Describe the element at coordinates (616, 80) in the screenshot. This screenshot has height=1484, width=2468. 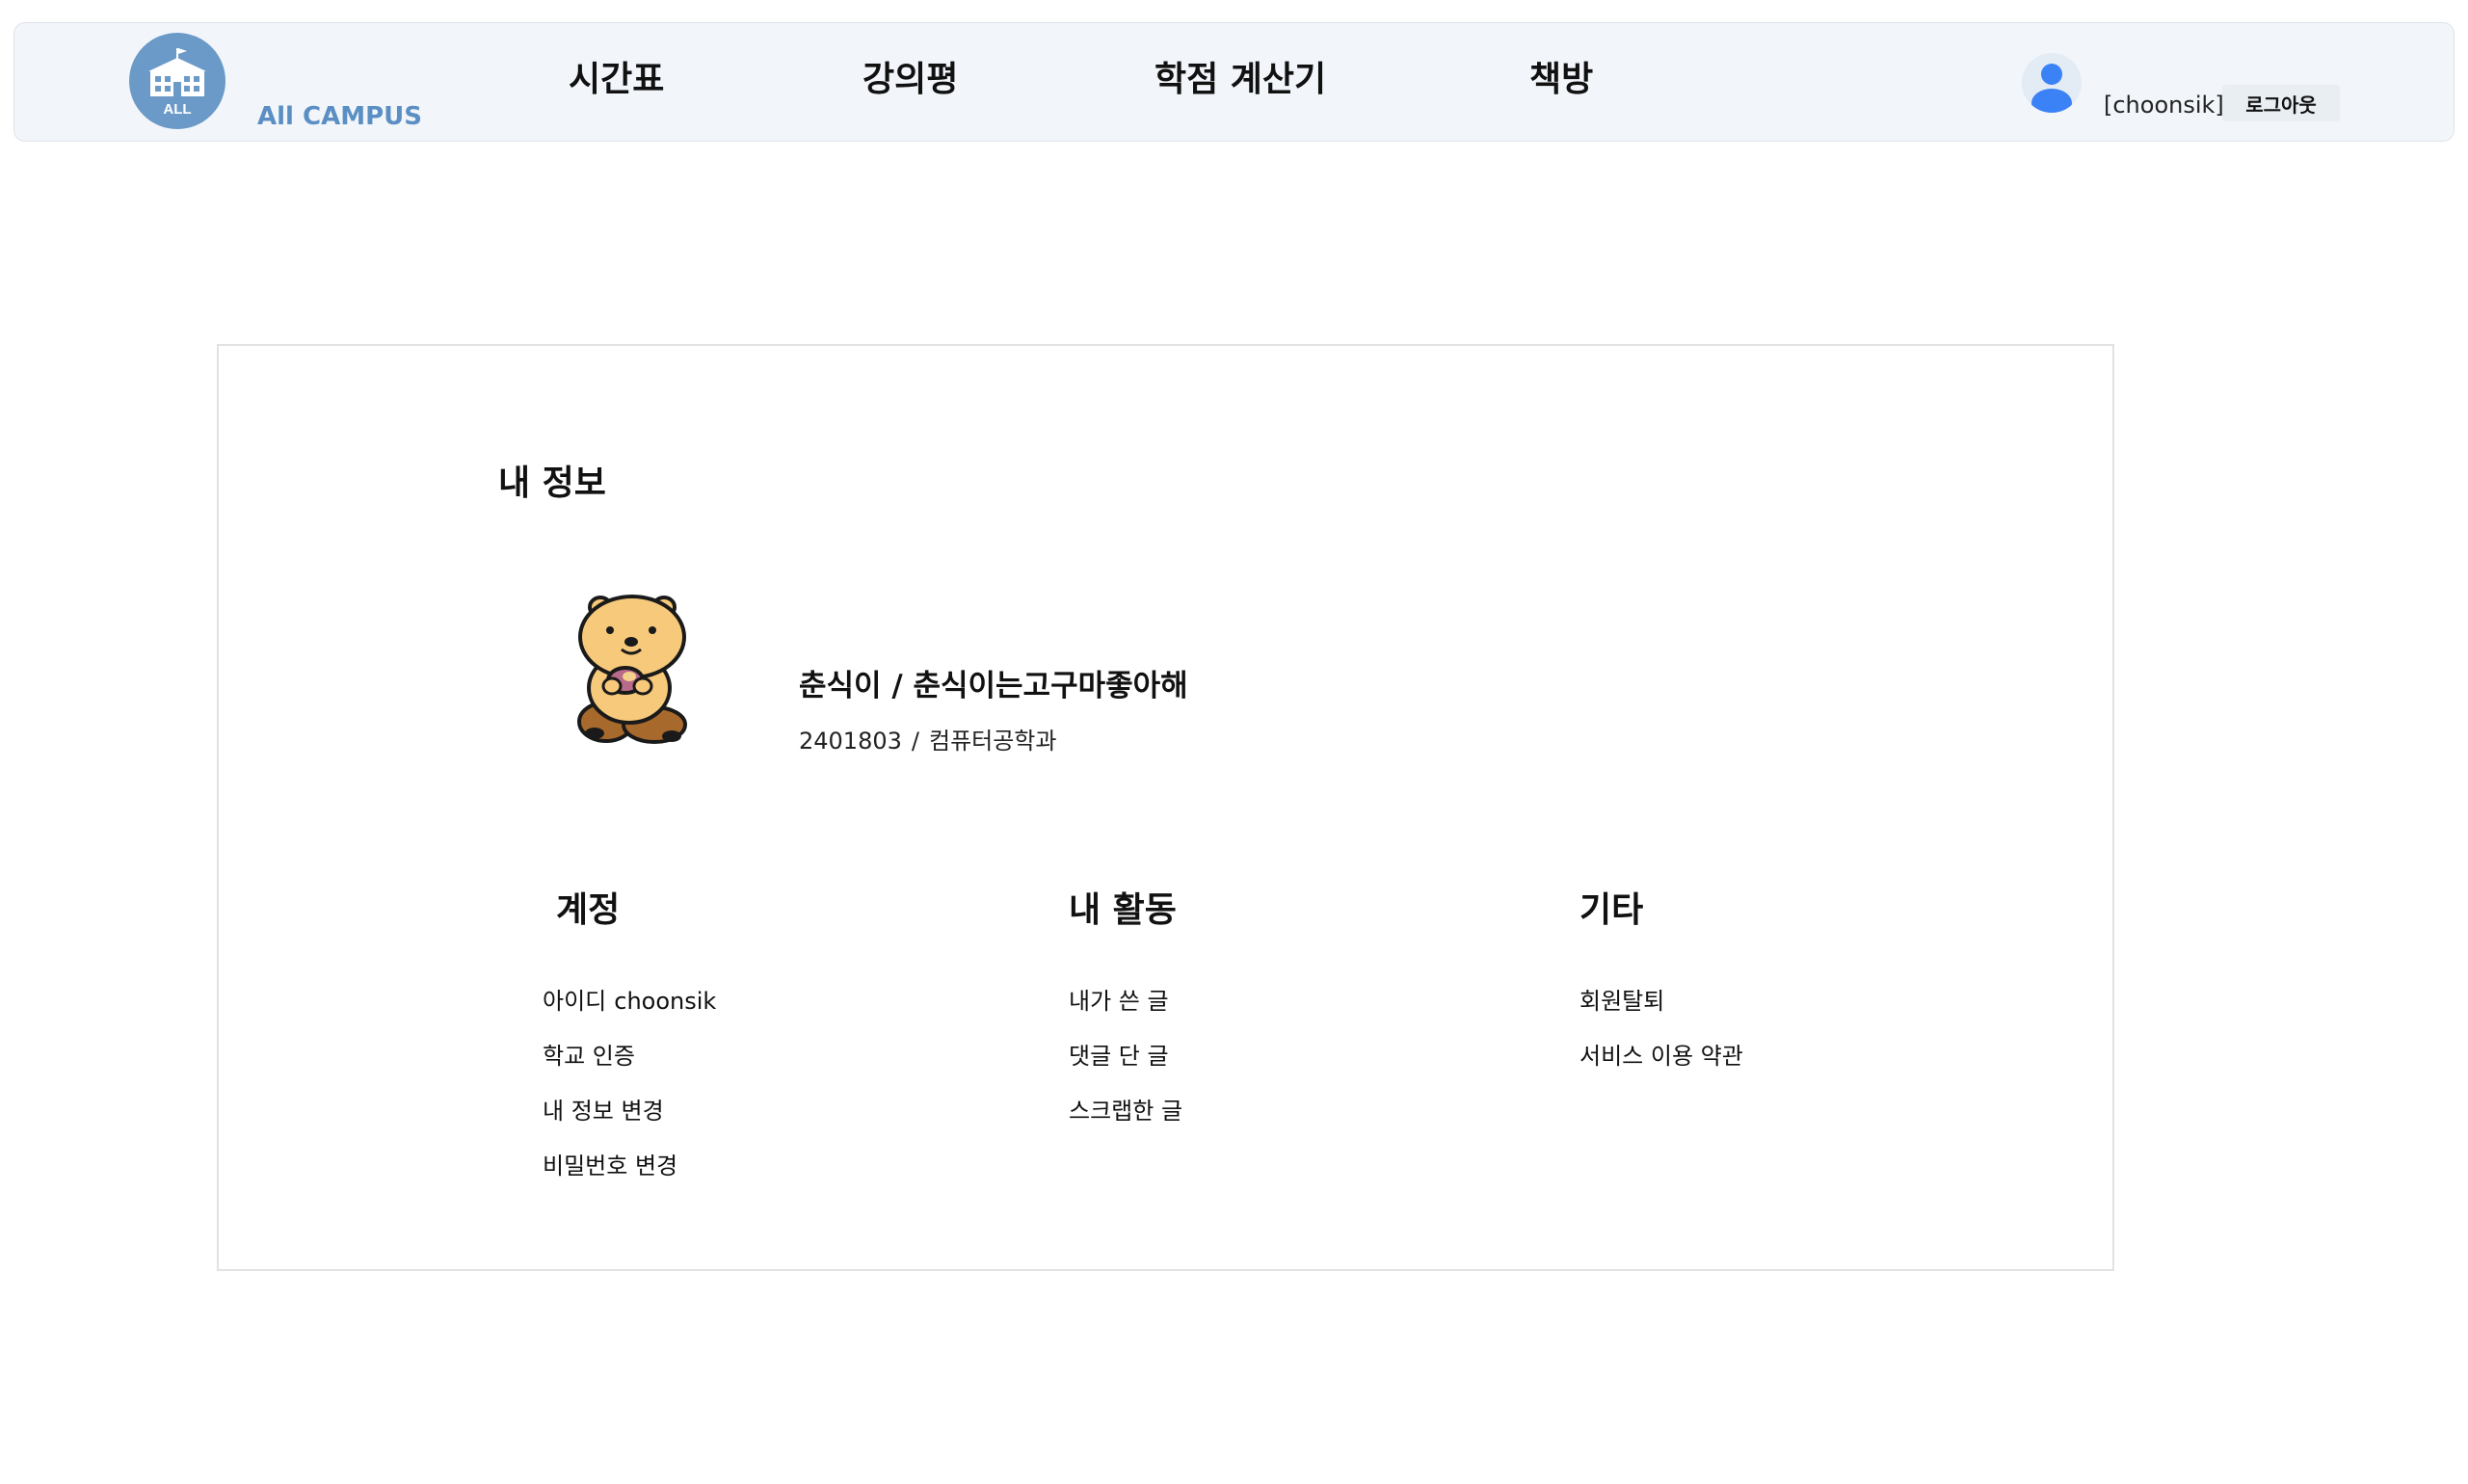
I see `nav-timetable: 시간표` at that location.